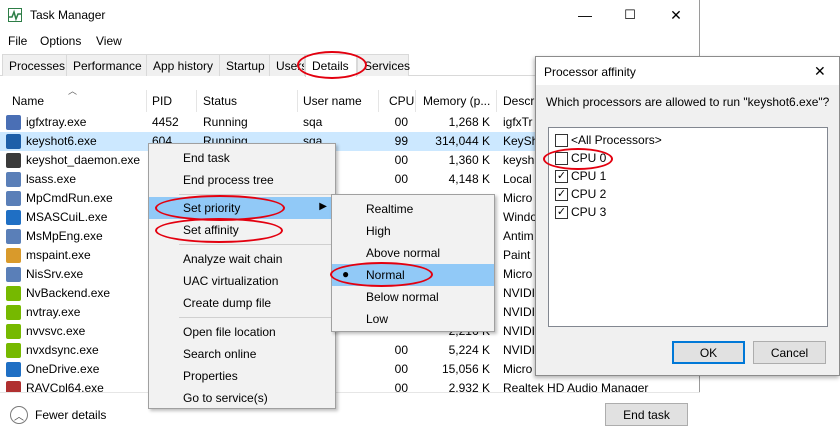 This screenshot has height=440, width=840. I want to click on menu-set-priority: Set priority ▶, so click(242, 208).